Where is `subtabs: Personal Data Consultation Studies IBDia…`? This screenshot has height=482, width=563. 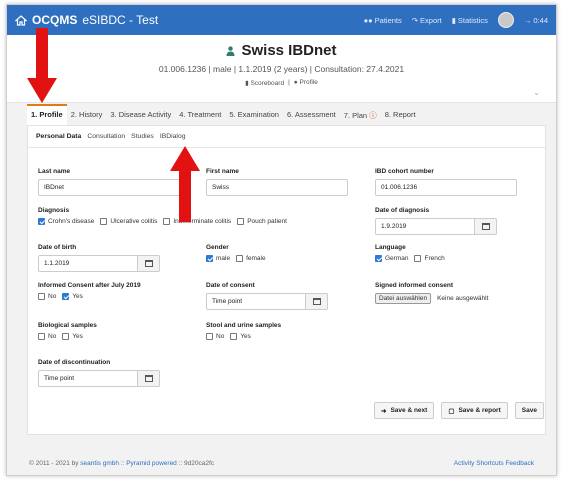
subtabs: Personal Data Consultation Studies IBDia… is located at coordinates (286, 137).